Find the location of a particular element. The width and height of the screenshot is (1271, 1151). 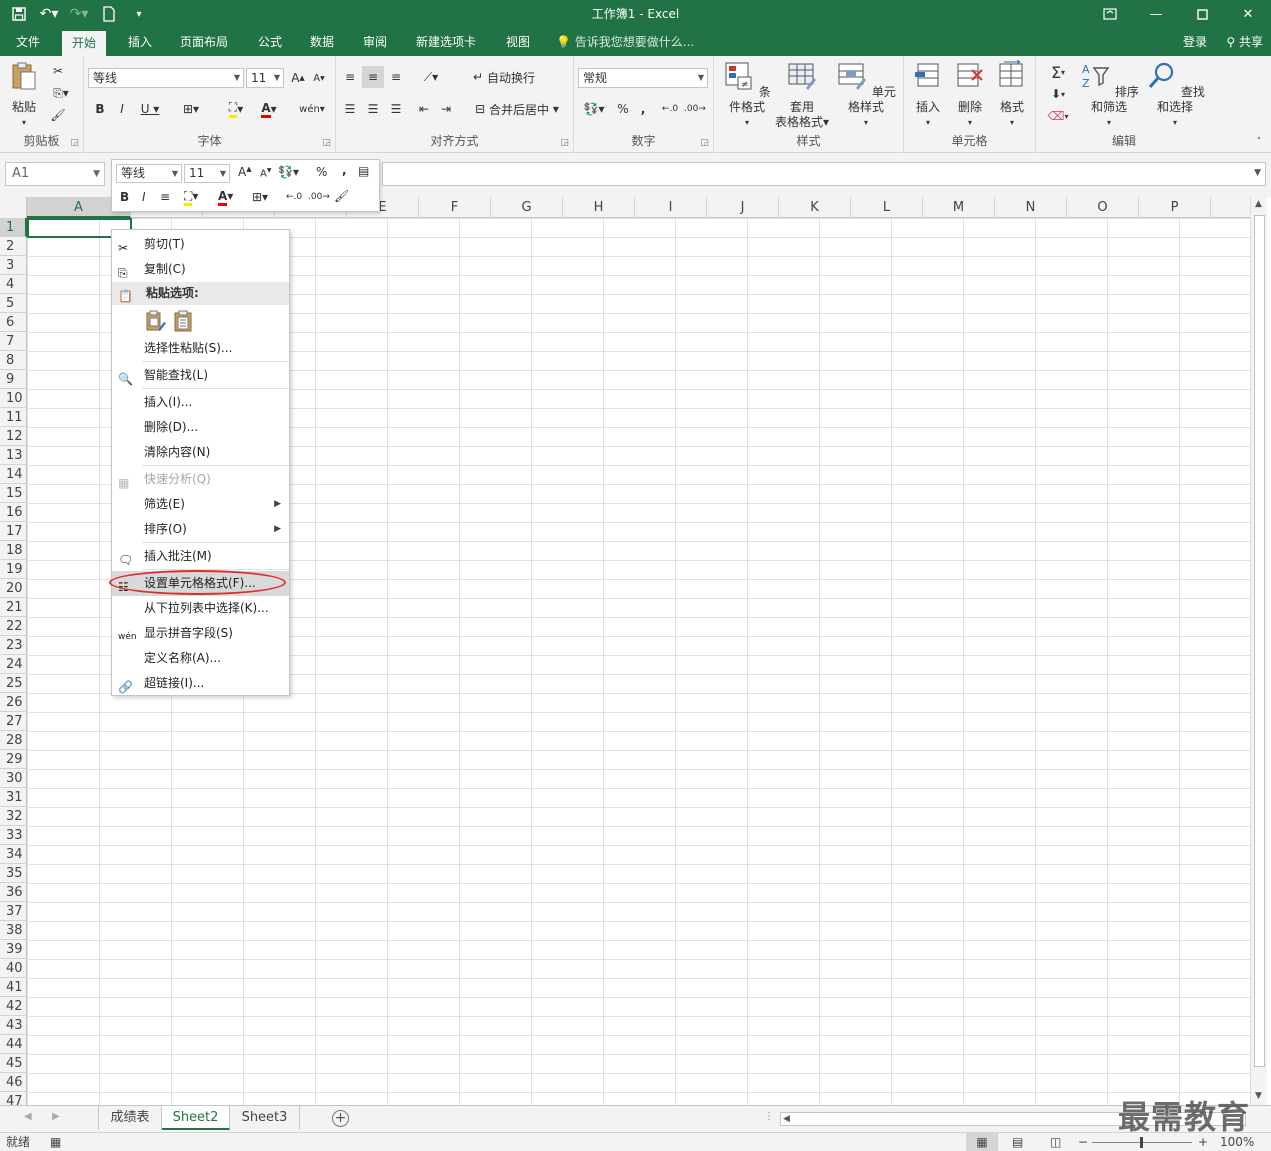

row-header: 46 is located at coordinates (13, 1082).